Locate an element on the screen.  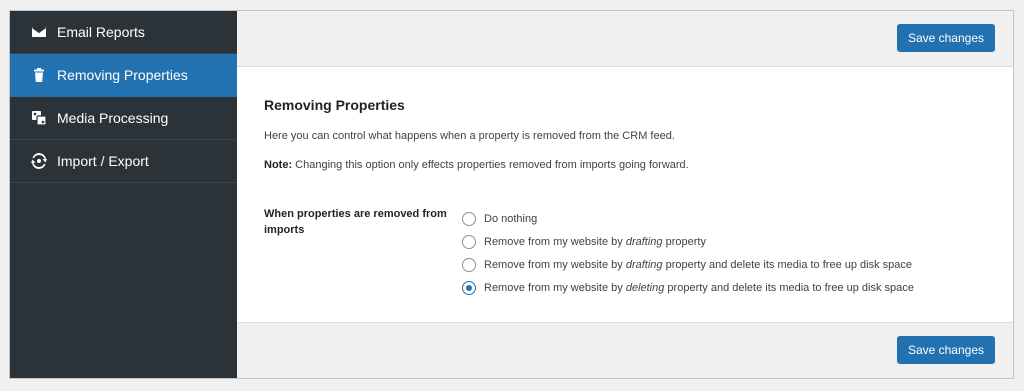
trash-icon is located at coordinates (39, 75).